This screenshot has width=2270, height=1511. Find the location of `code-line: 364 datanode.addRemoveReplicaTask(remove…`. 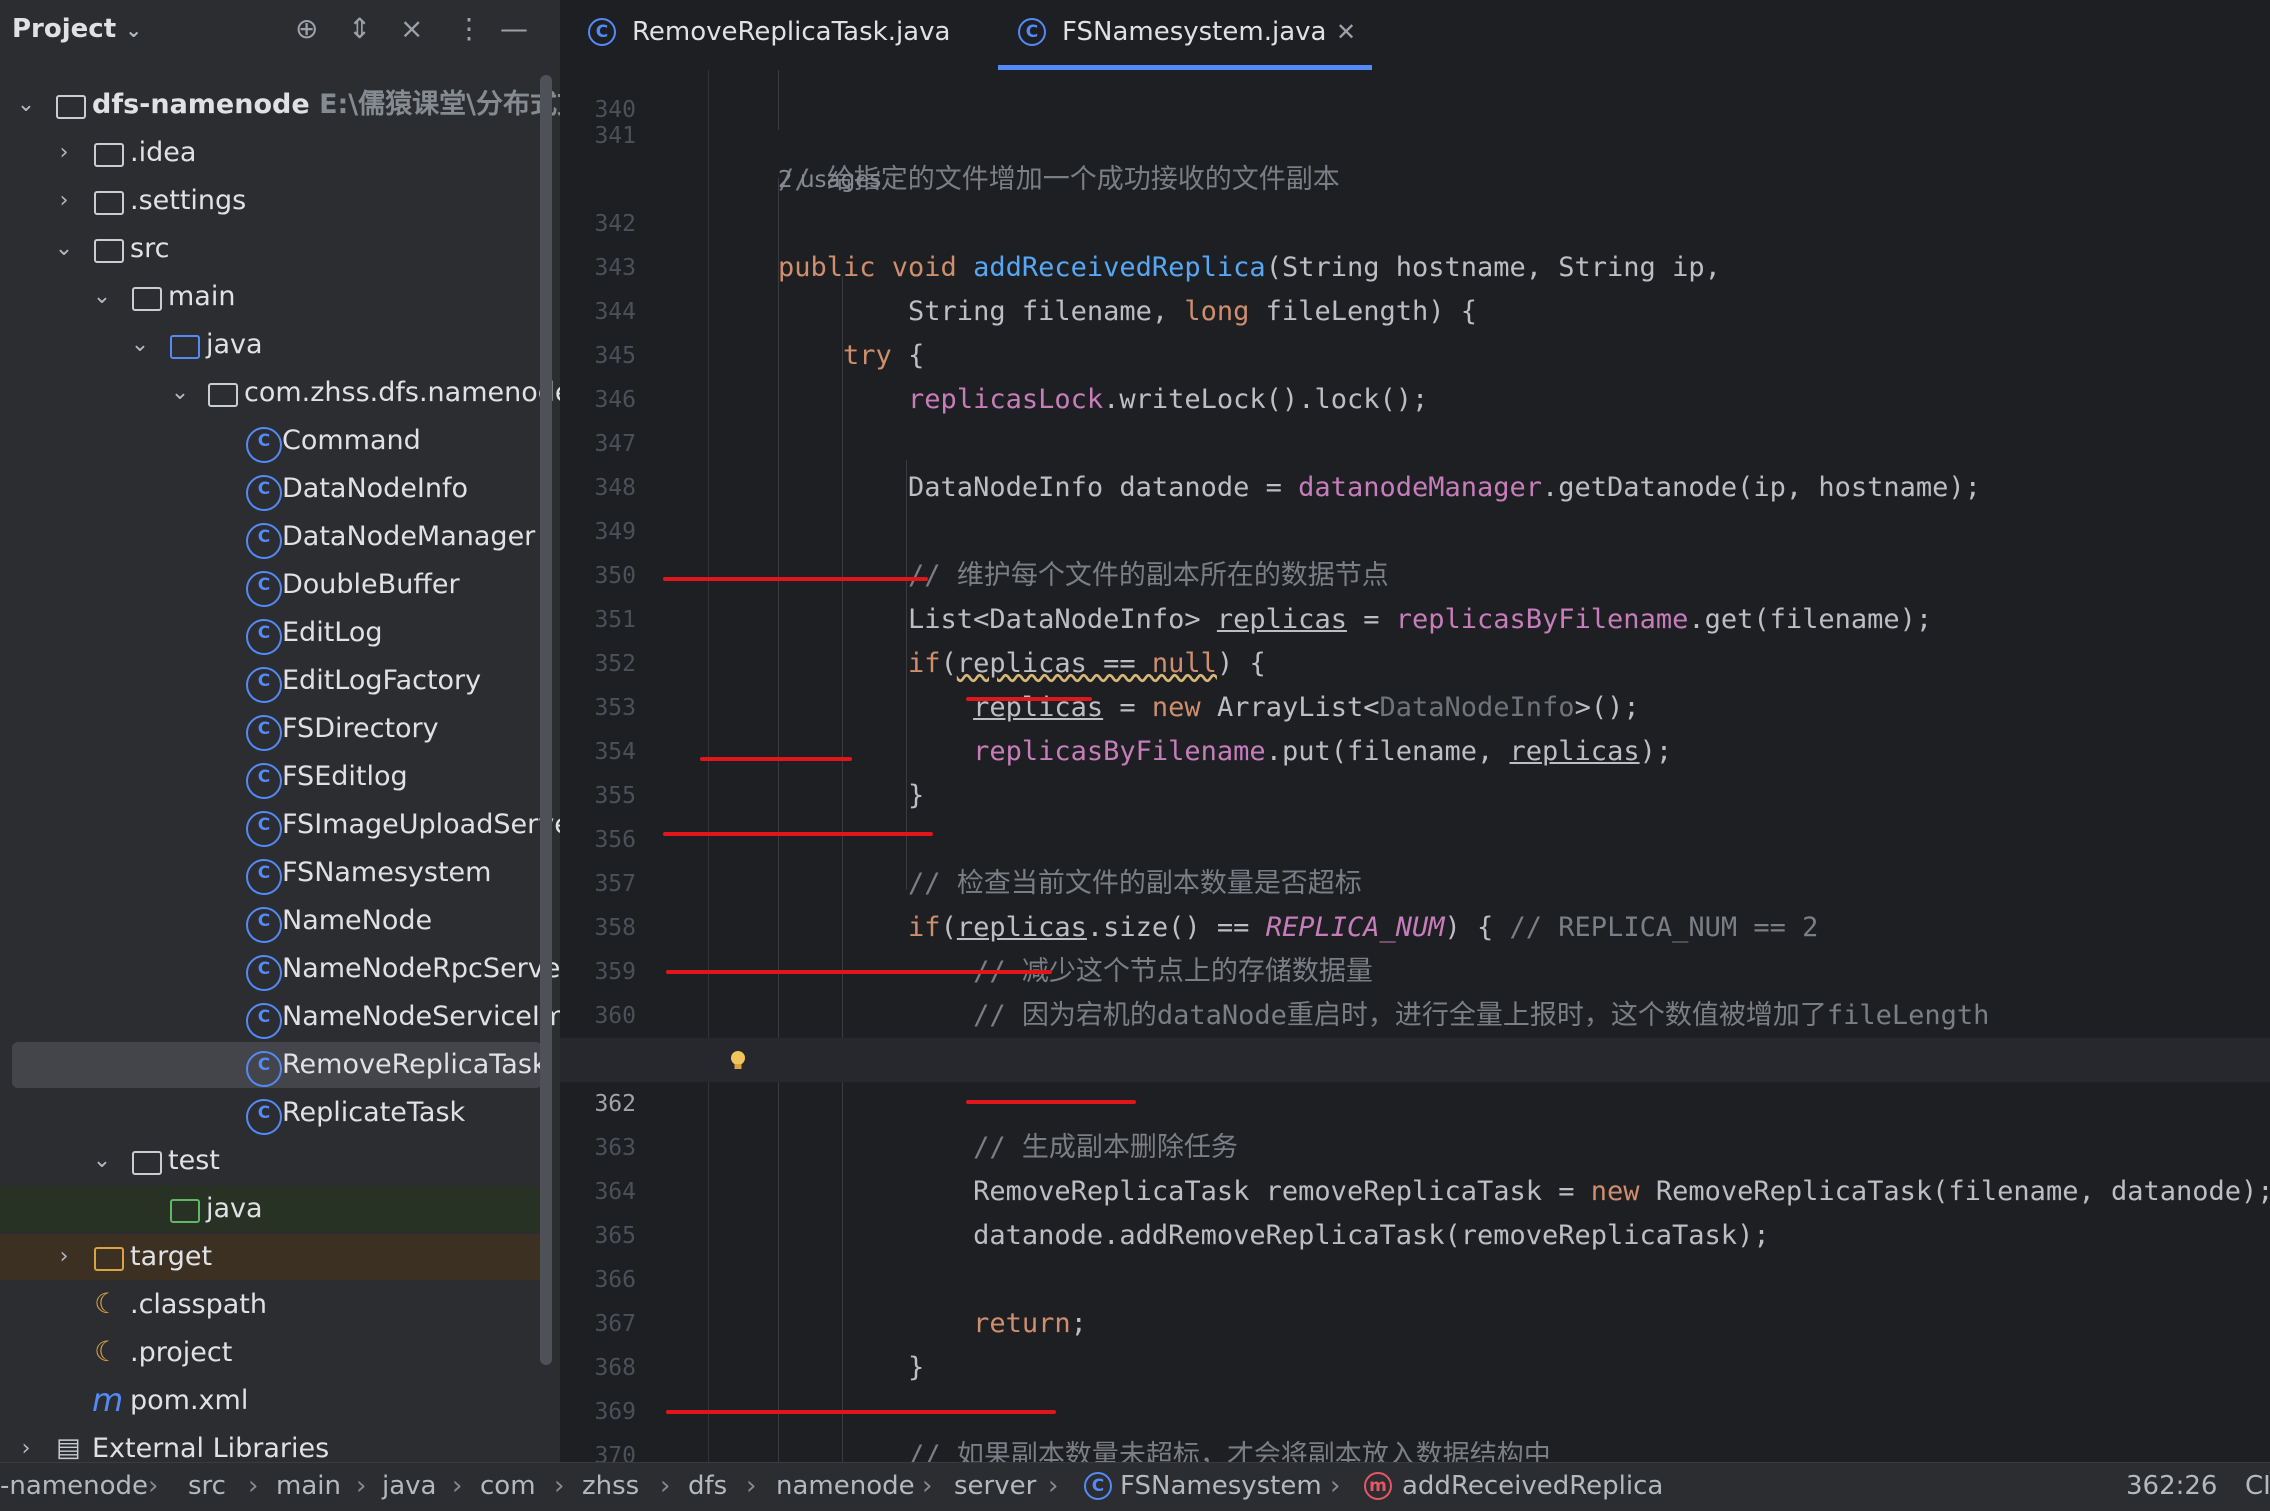

code-line: 364 datanode.addRemoveReplicaTask(remove… is located at coordinates (1415, 1188).